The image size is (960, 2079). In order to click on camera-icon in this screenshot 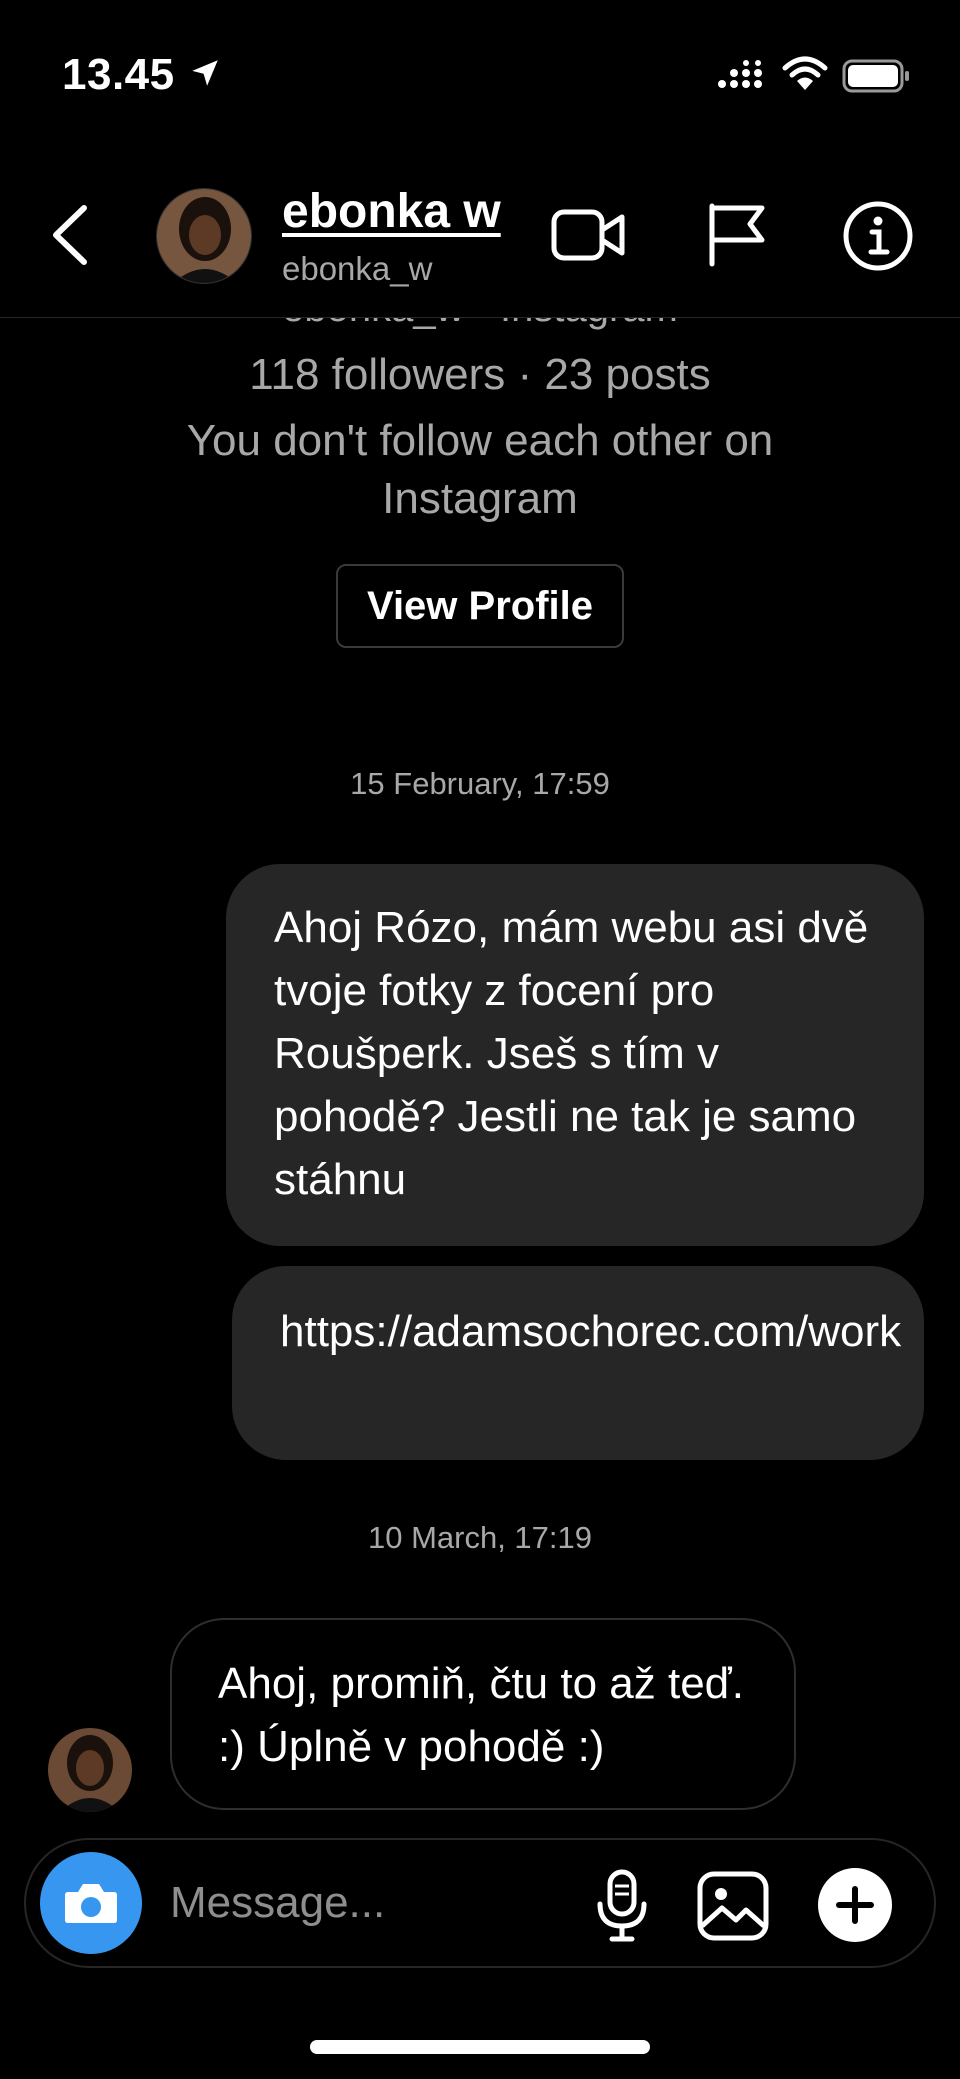, I will do `click(91, 1903)`.